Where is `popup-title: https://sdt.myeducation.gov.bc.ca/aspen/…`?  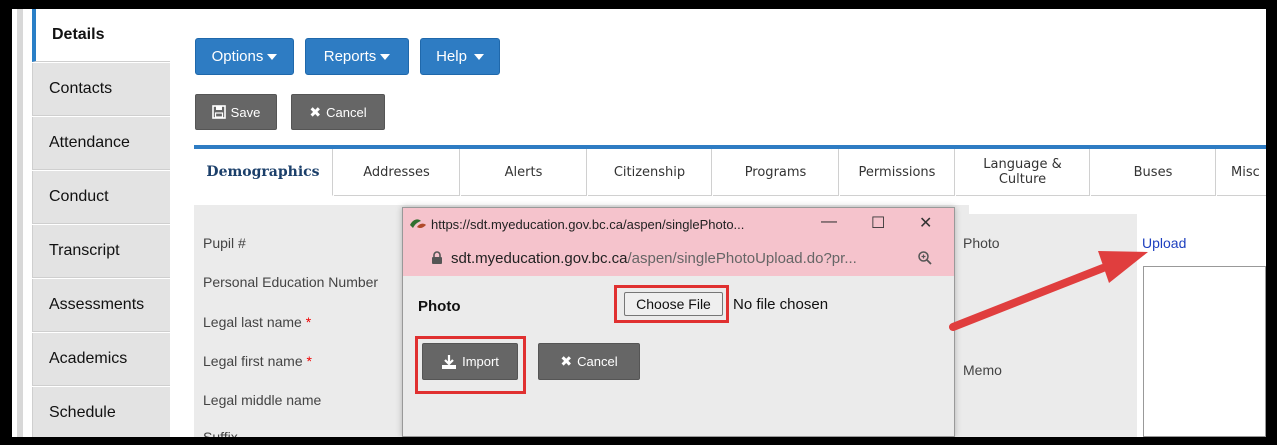 popup-title: https://sdt.myeducation.gov.bc.ca/aspen/… is located at coordinates (588, 224).